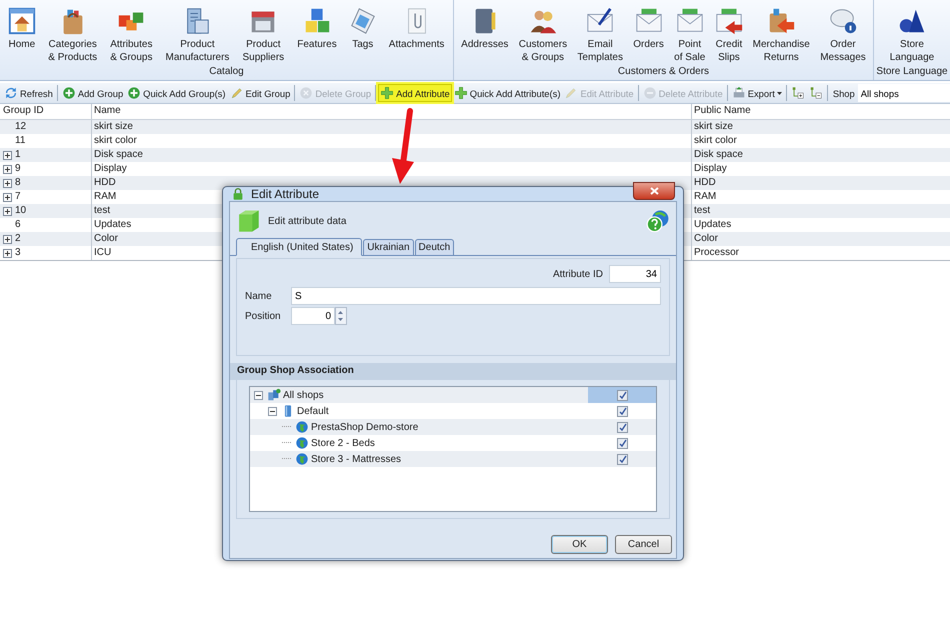  Describe the element at coordinates (635, 274) in the screenshot. I see `attribute-id-field: 34` at that location.